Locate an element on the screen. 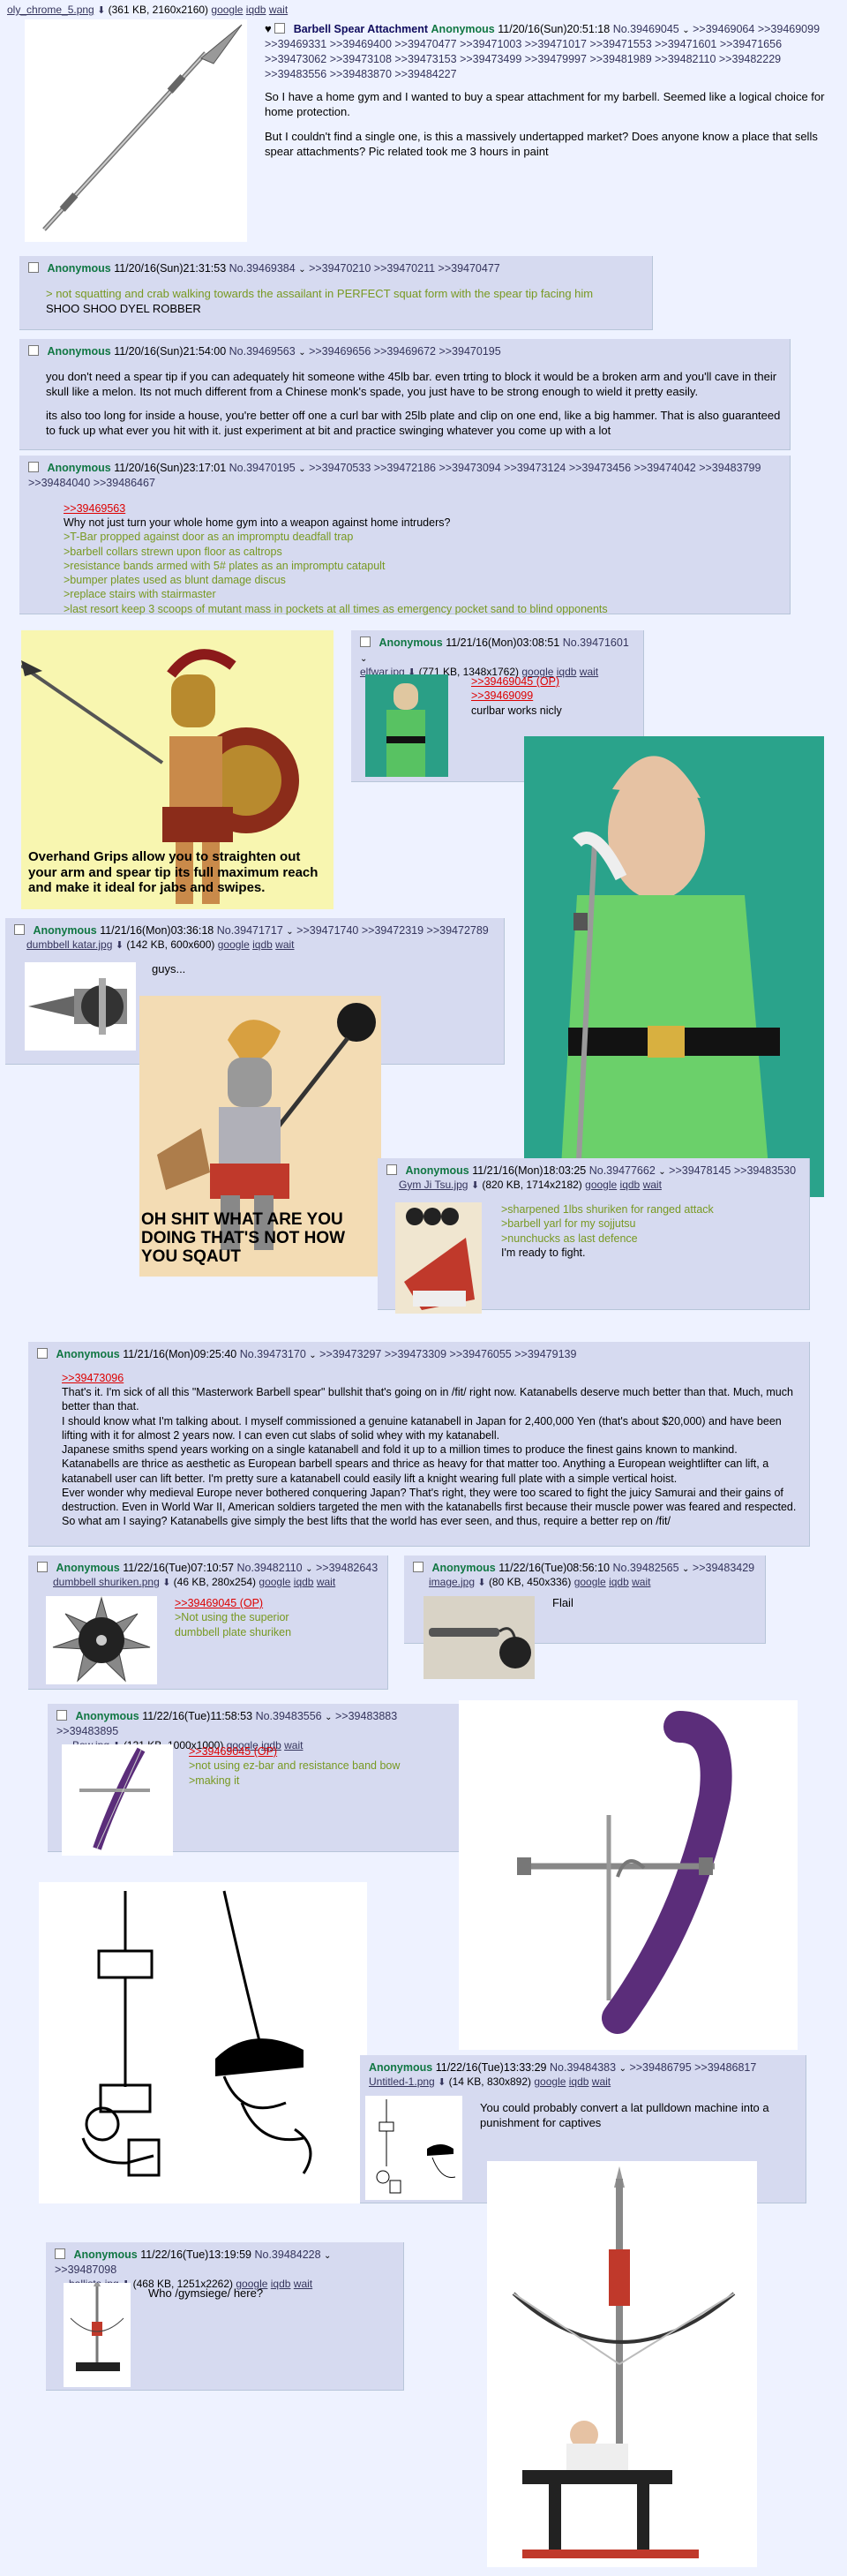 Image resolution: width=847 pixels, height=2576 pixels. stick-figure-drawing-image is located at coordinates (203, 2043).